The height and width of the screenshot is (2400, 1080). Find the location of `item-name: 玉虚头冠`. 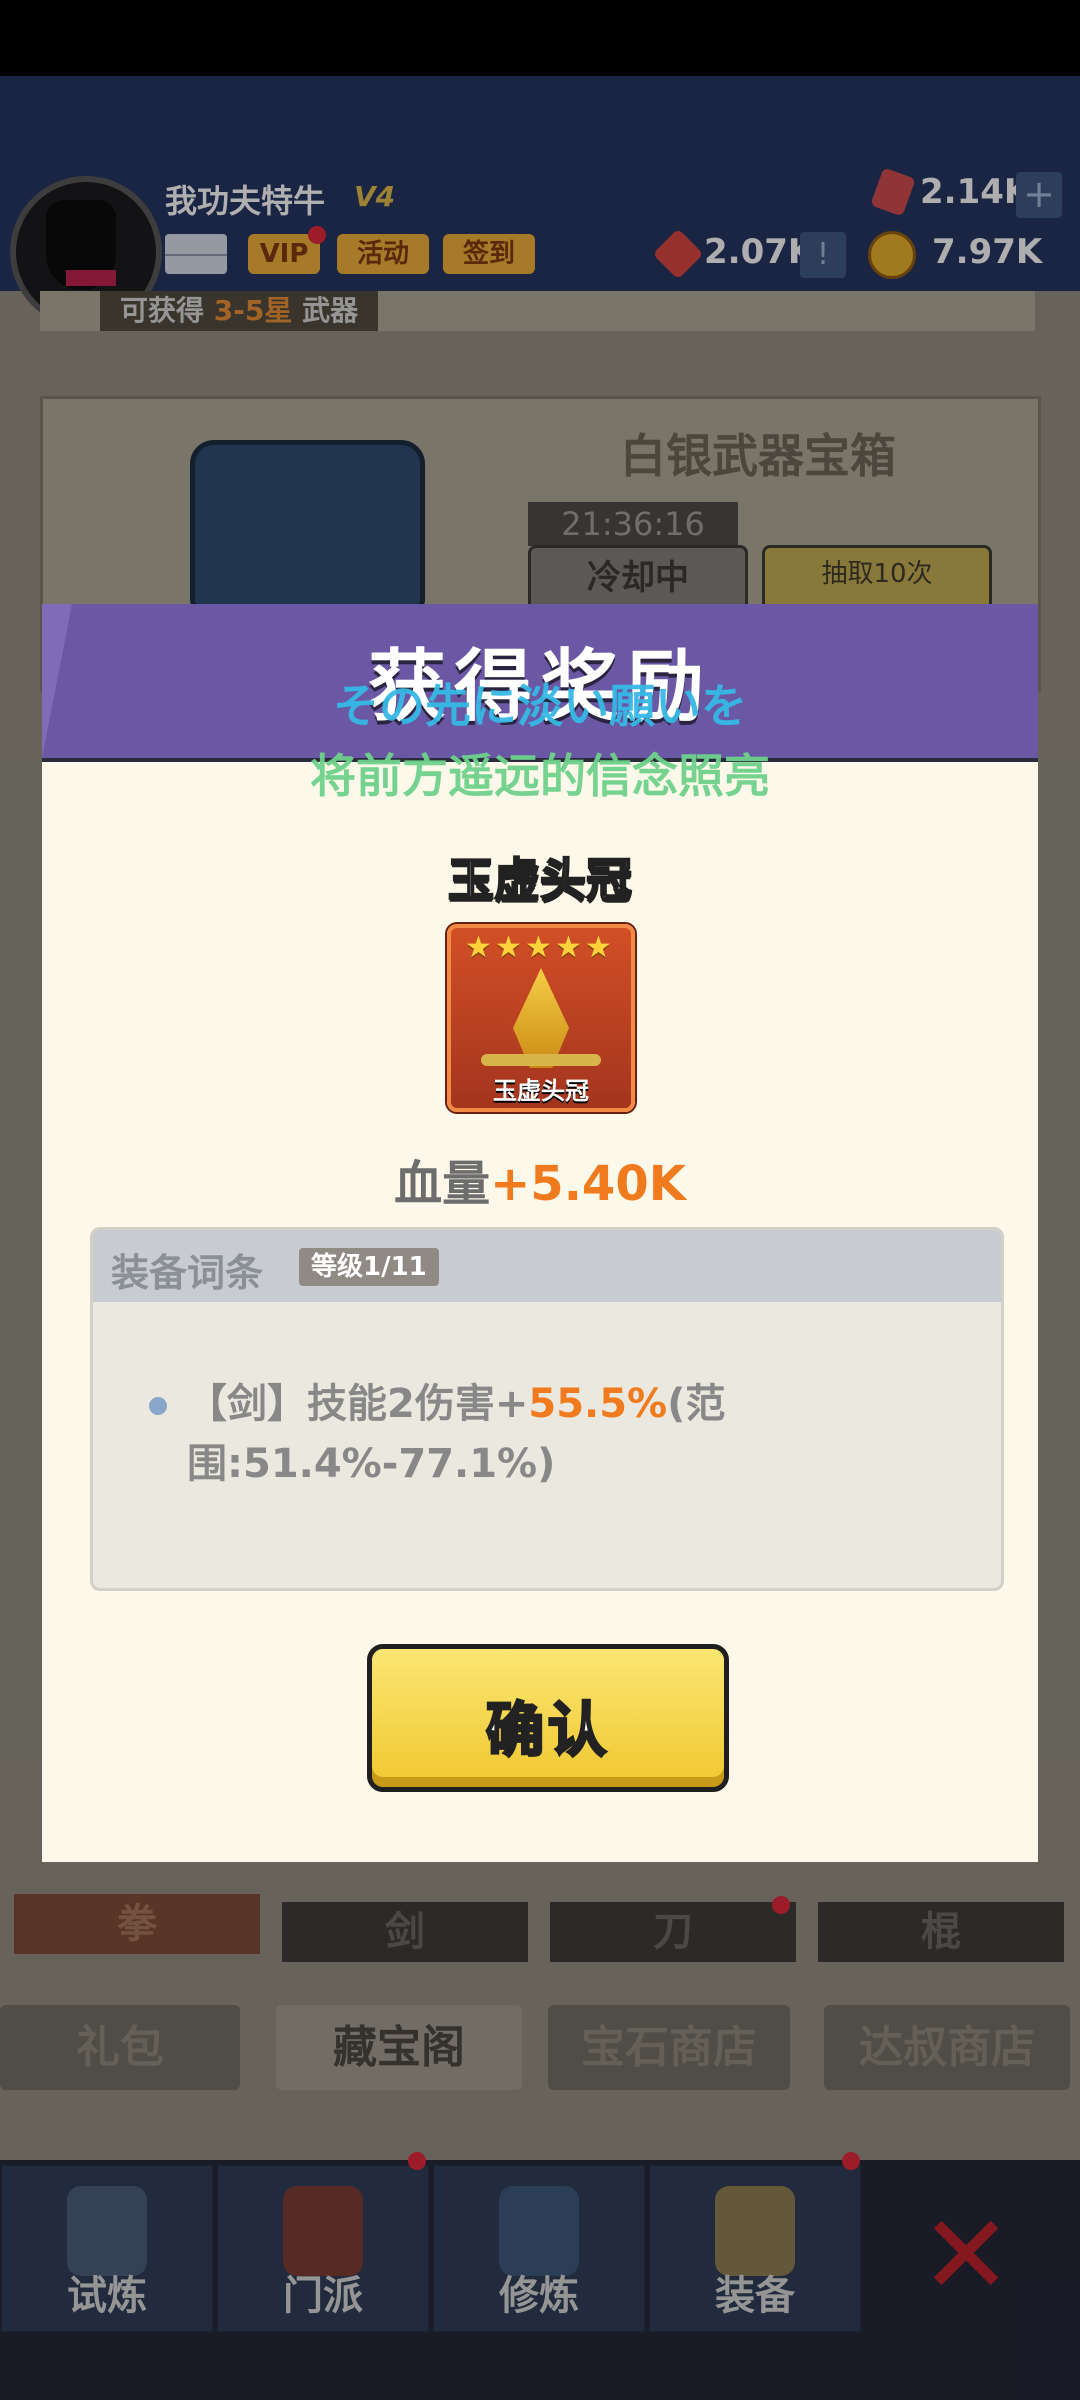

item-name: 玉虚头冠 is located at coordinates (540, 880).